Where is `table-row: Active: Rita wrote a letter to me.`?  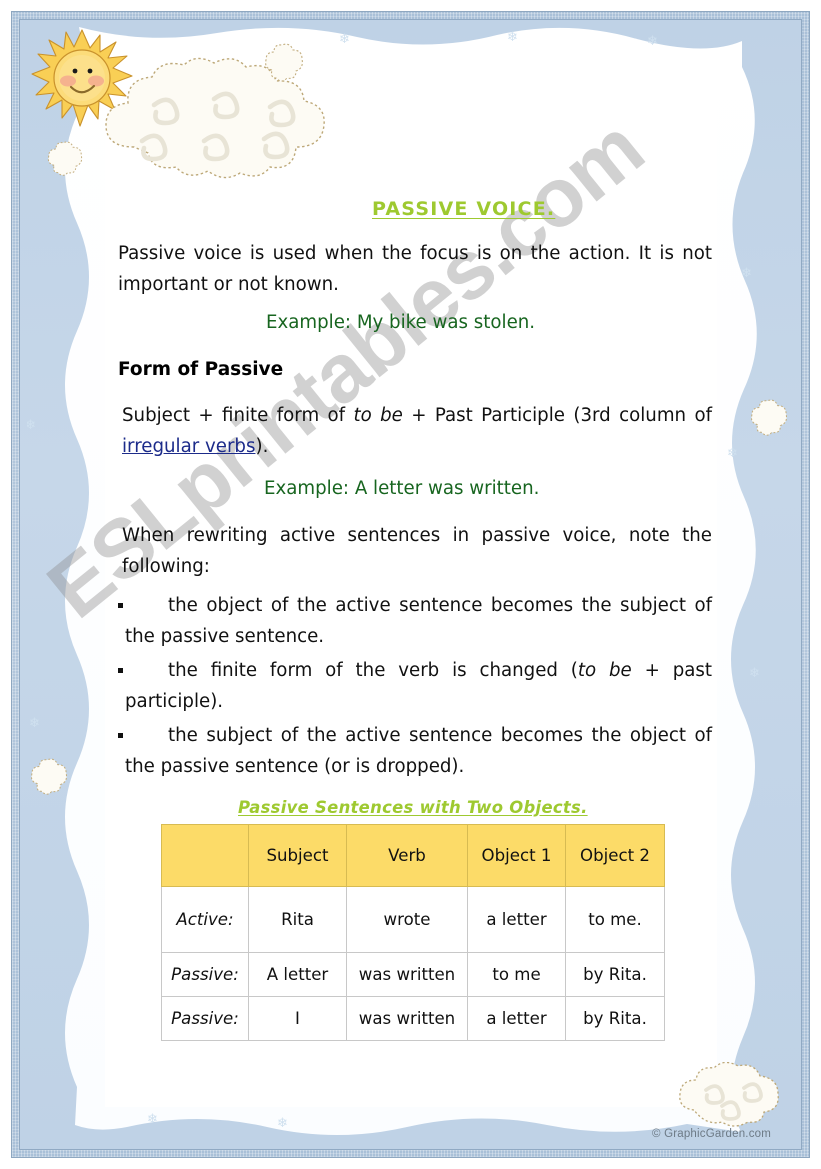 table-row: Active: Rita wrote a letter to me. is located at coordinates (413, 919).